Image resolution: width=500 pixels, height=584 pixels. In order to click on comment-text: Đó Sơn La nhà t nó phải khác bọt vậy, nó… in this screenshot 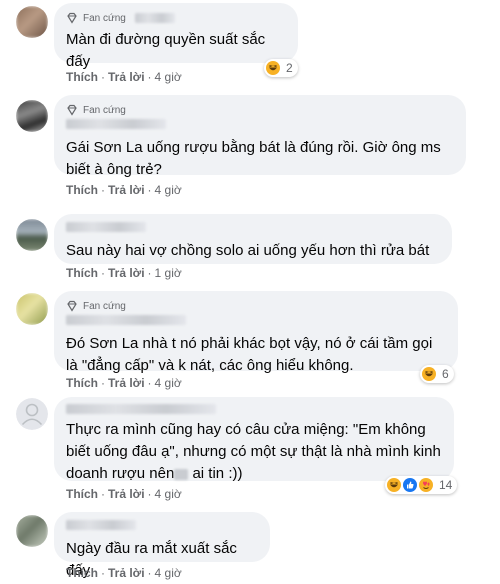, I will do `click(251, 354)`.